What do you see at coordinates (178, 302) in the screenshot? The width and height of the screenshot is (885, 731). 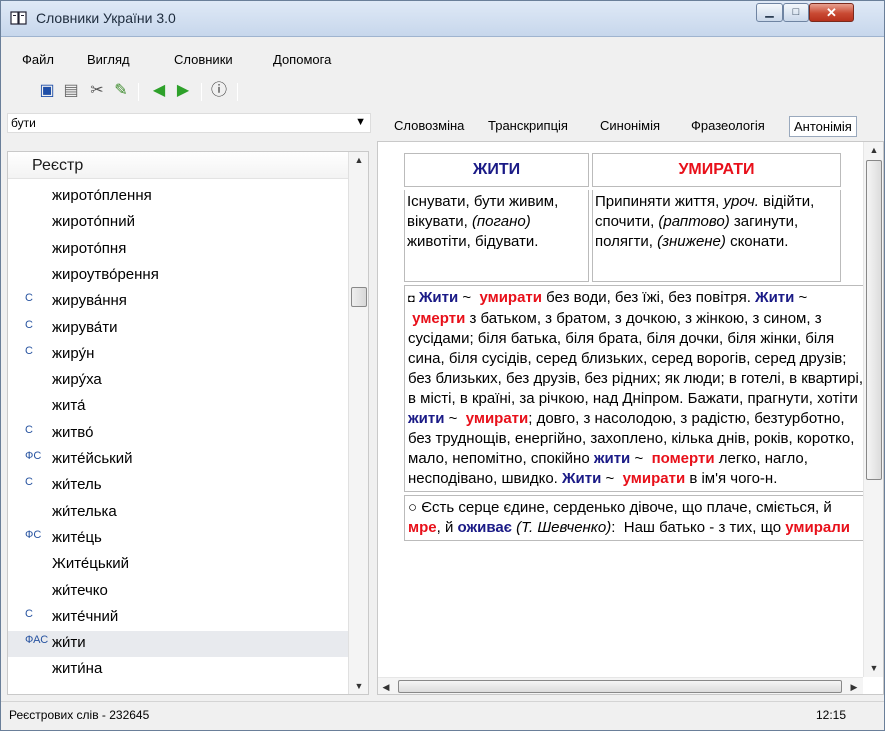 I see `register-item: Сжирува́ння` at bounding box center [178, 302].